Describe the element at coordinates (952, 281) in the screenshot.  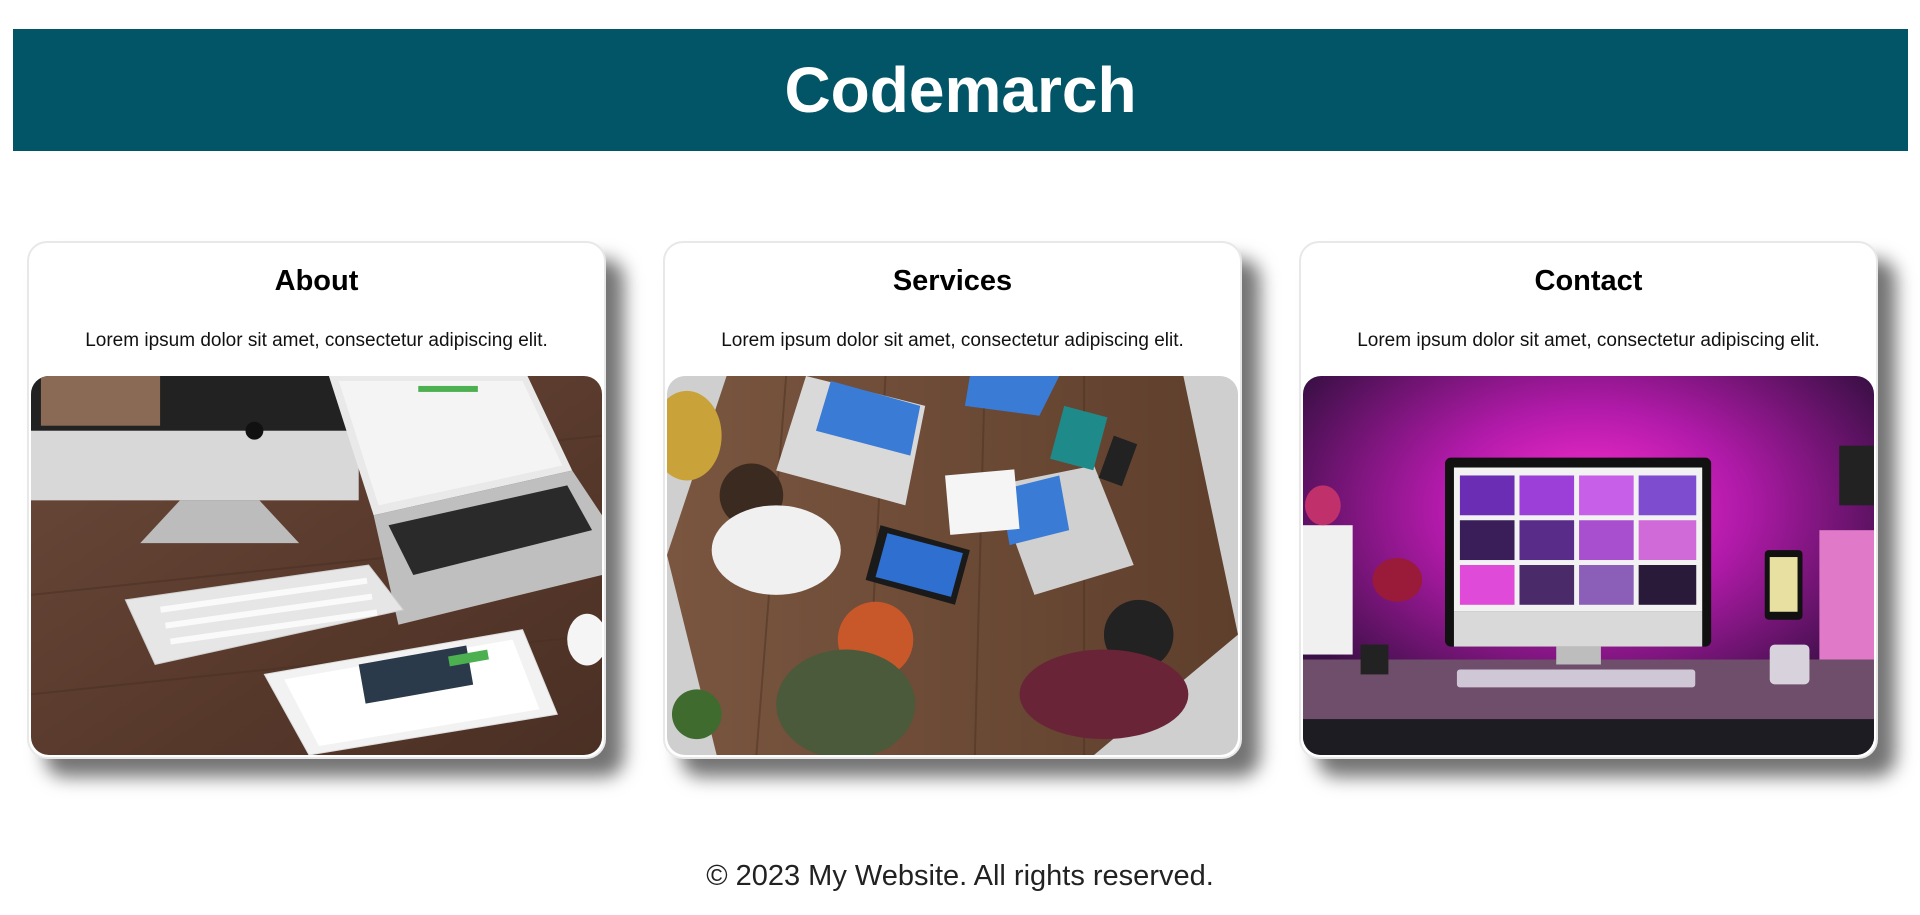
I see `card-title: Services` at that location.